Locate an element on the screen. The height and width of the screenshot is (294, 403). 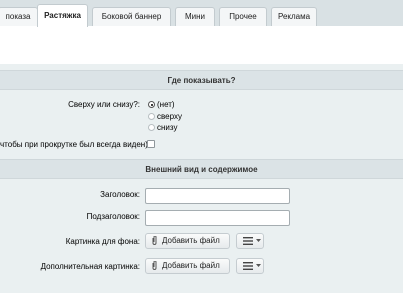
add-file-button-extra: Добавить файл is located at coordinates (187, 266).